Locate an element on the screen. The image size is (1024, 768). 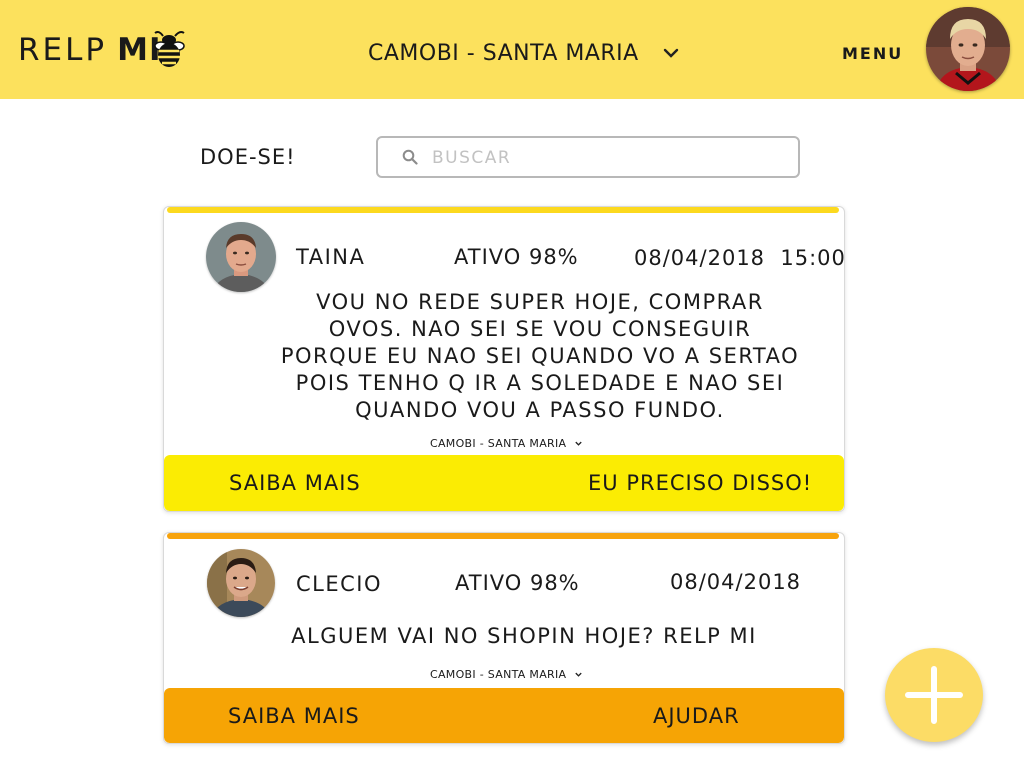
location-selector: CAMOBI - SANTA MARIA is located at coordinates (524, 53).